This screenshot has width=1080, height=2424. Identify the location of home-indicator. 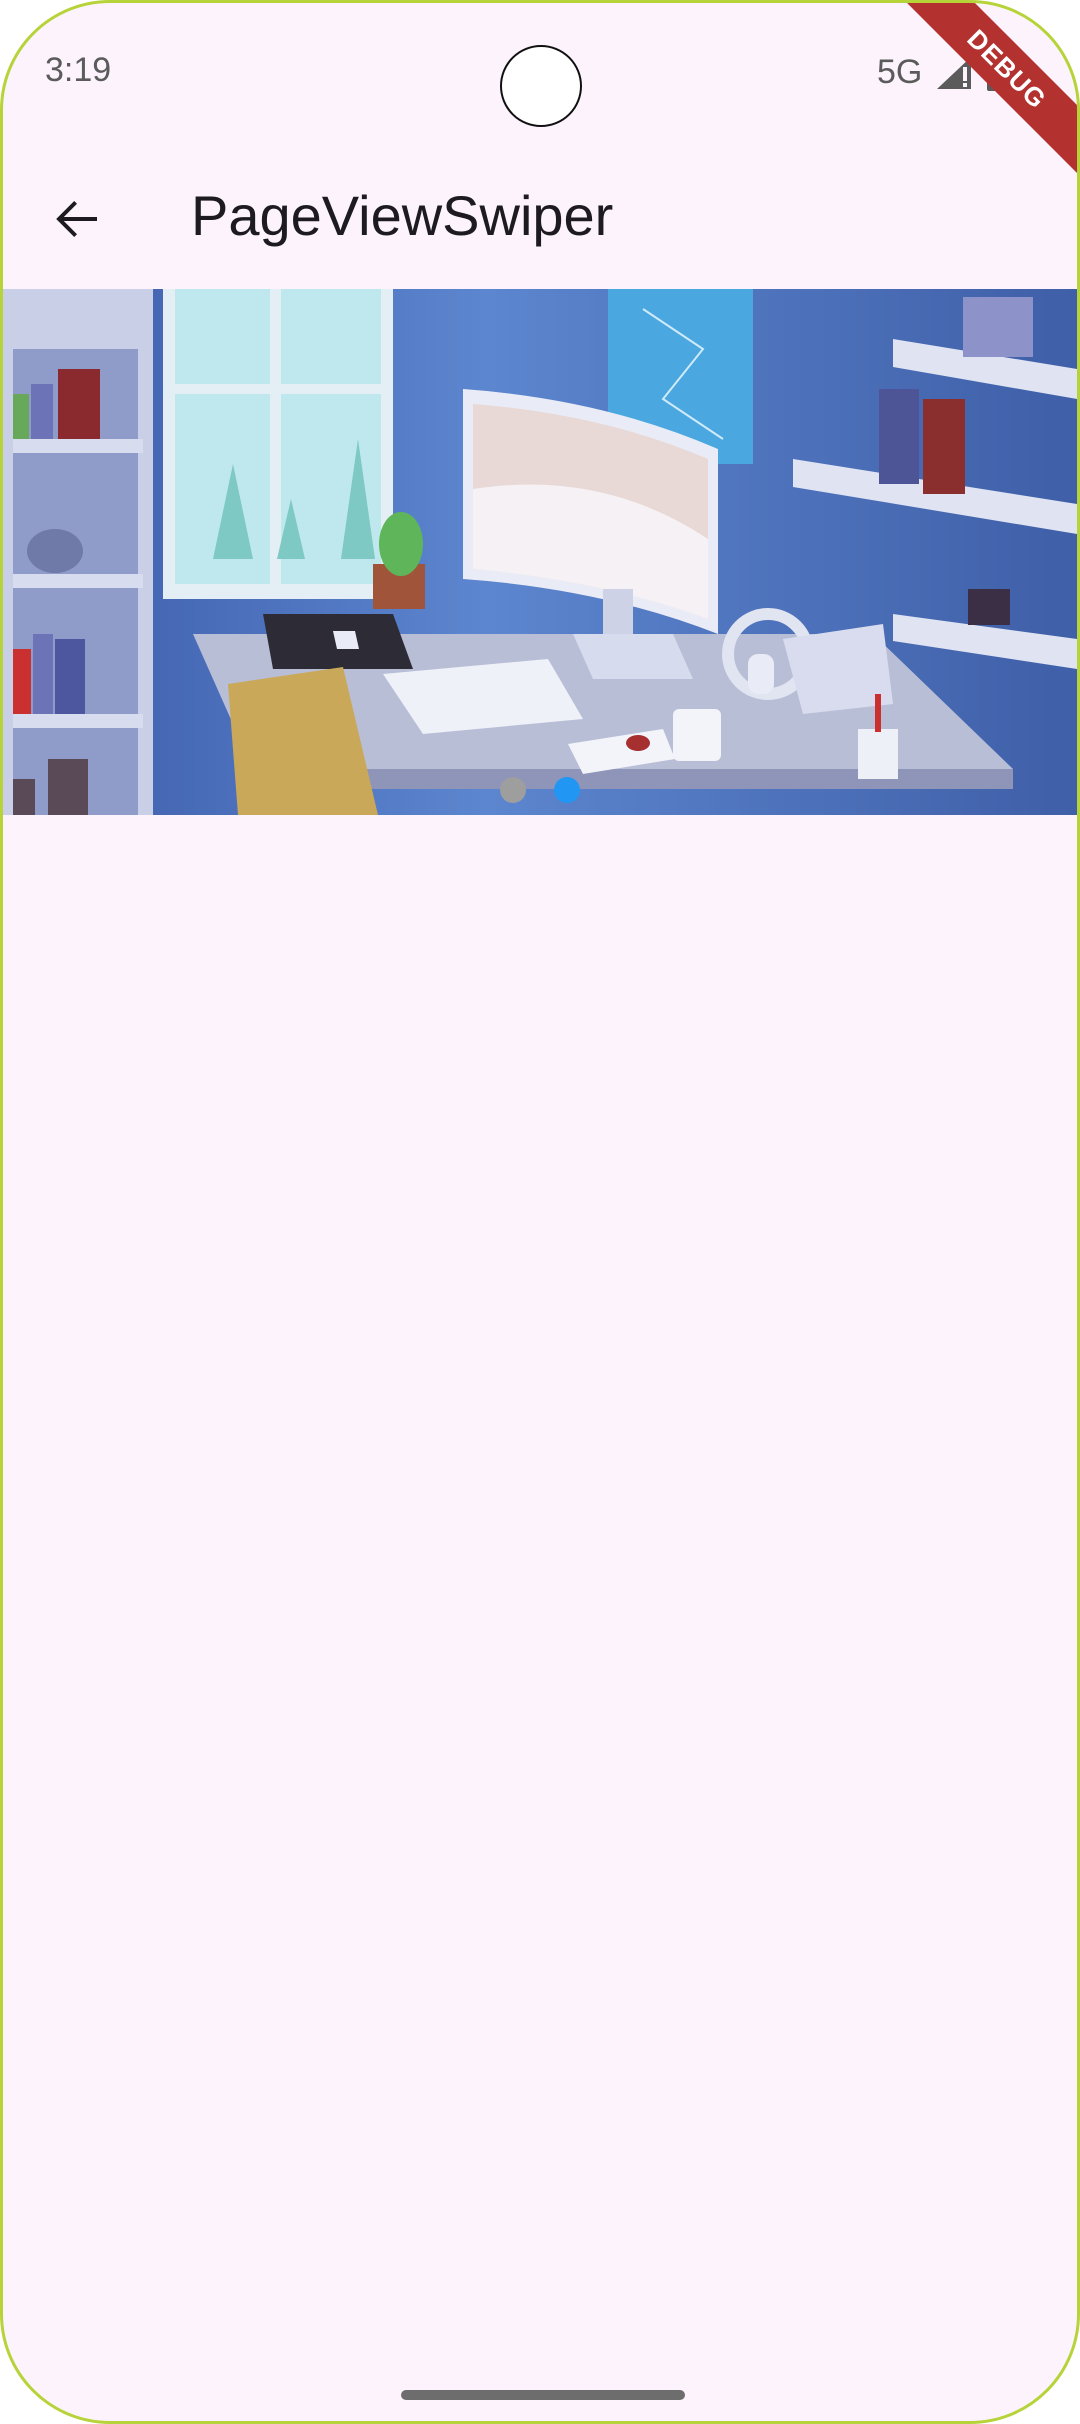
(543, 2395).